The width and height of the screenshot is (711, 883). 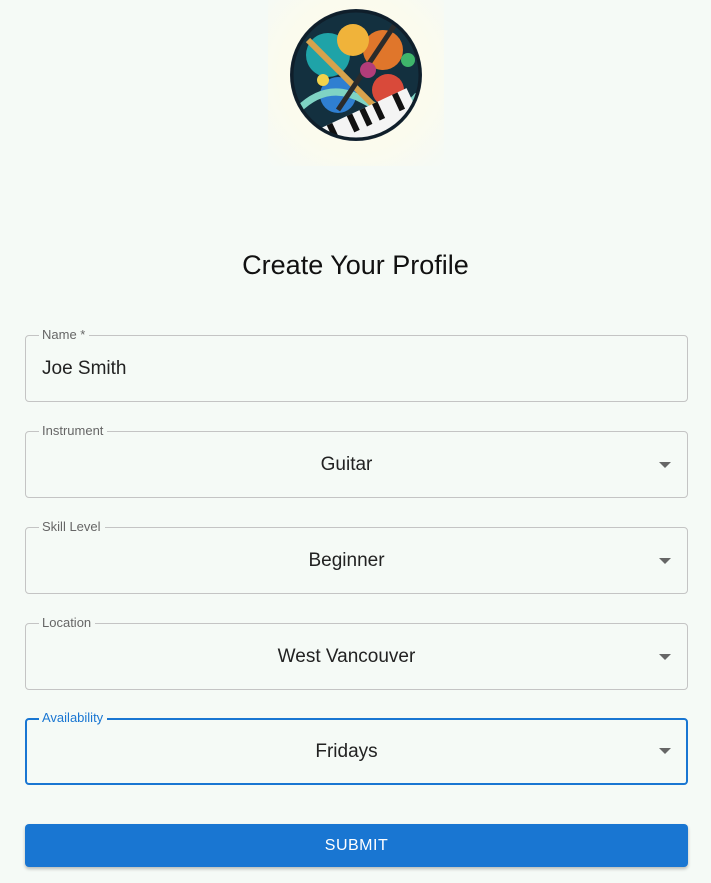 I want to click on location-value: West Vancouver, so click(x=346, y=656).